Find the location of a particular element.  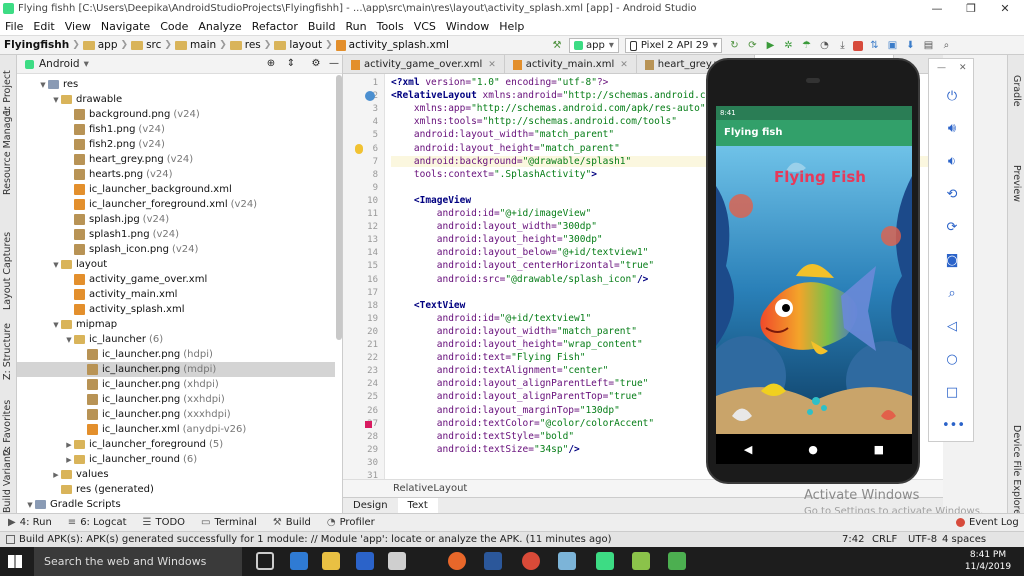

apply-code-changes-icon: ⟳ is located at coordinates (752, 46).